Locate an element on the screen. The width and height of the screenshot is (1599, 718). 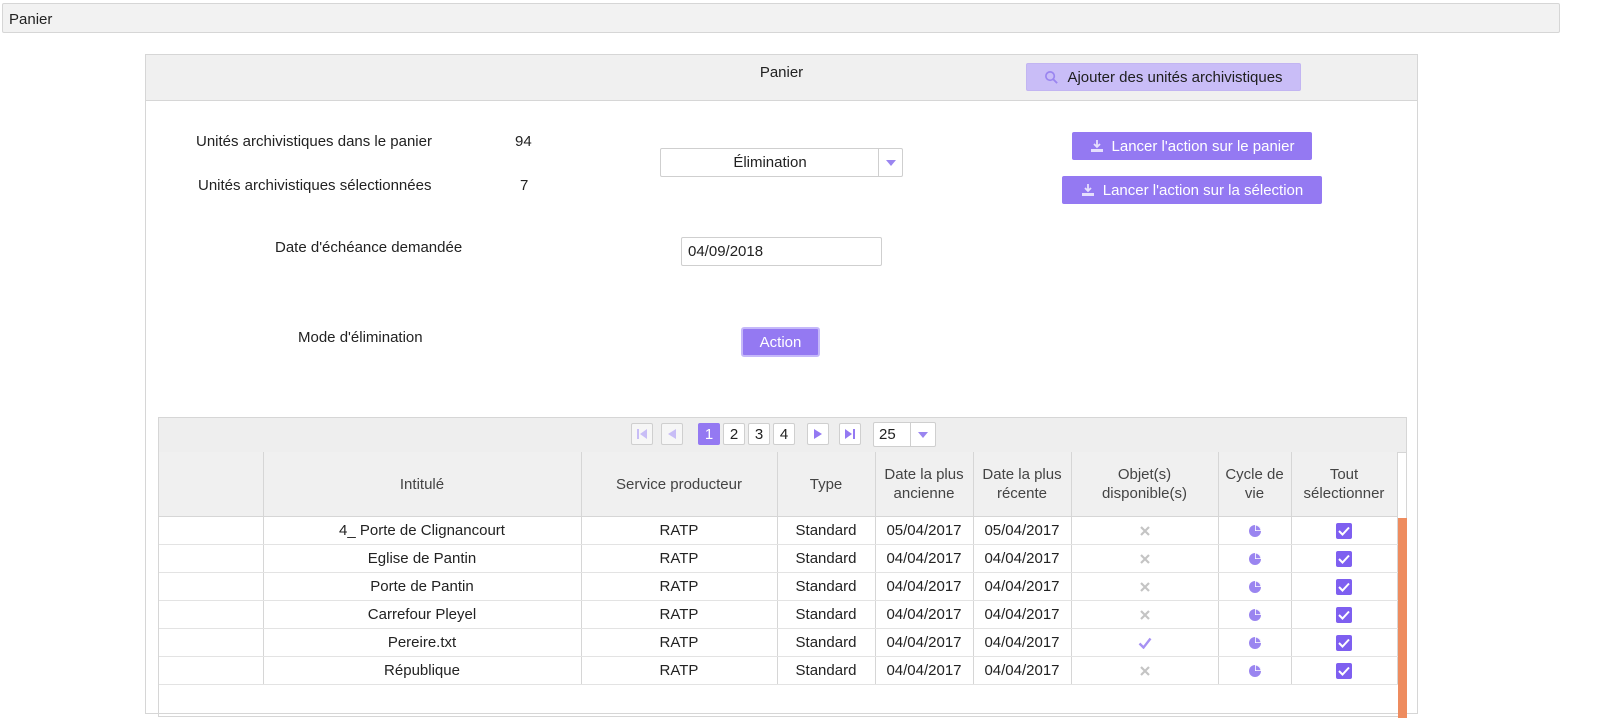
col-header-producer: Service producteur is located at coordinates (679, 484).